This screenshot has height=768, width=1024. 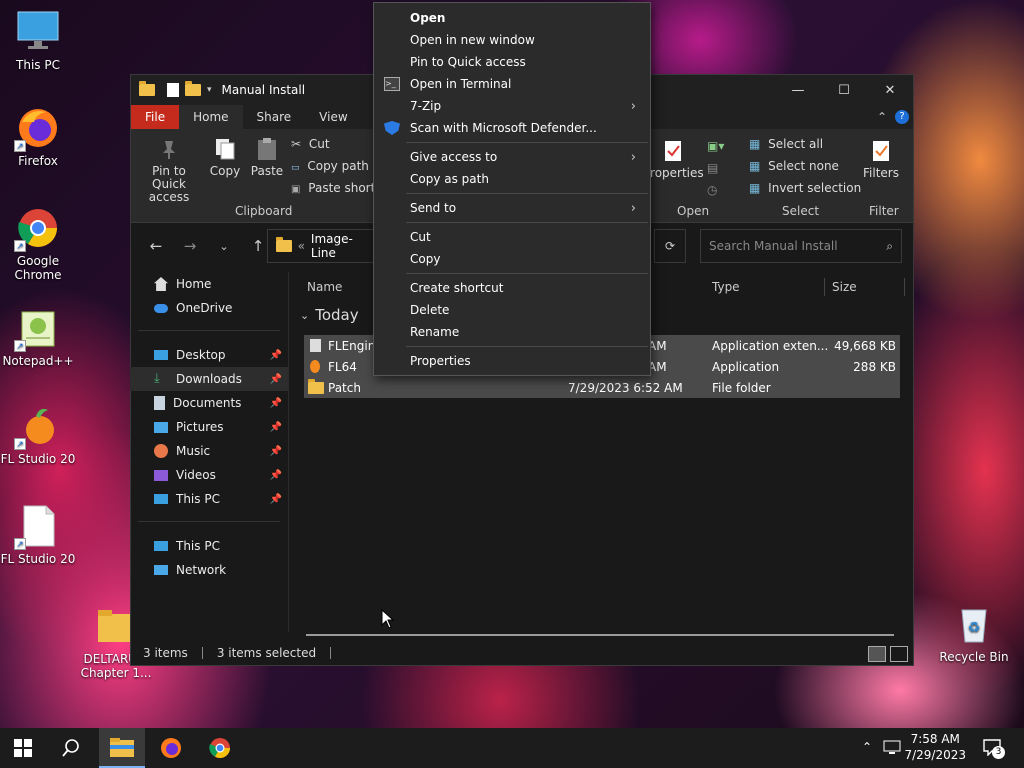 What do you see at coordinates (974, 633) in the screenshot?
I see `desktop-icon-recycle-bin: ♻ Recycle Bin` at bounding box center [974, 633].